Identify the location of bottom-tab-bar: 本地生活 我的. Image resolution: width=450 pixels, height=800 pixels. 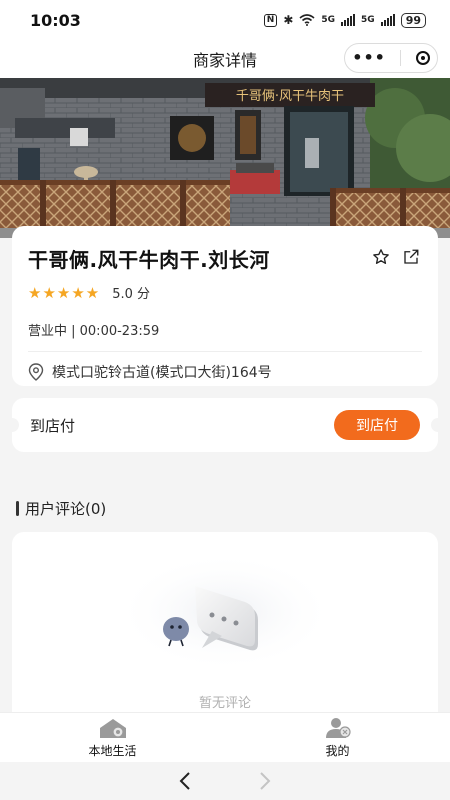
(225, 737).